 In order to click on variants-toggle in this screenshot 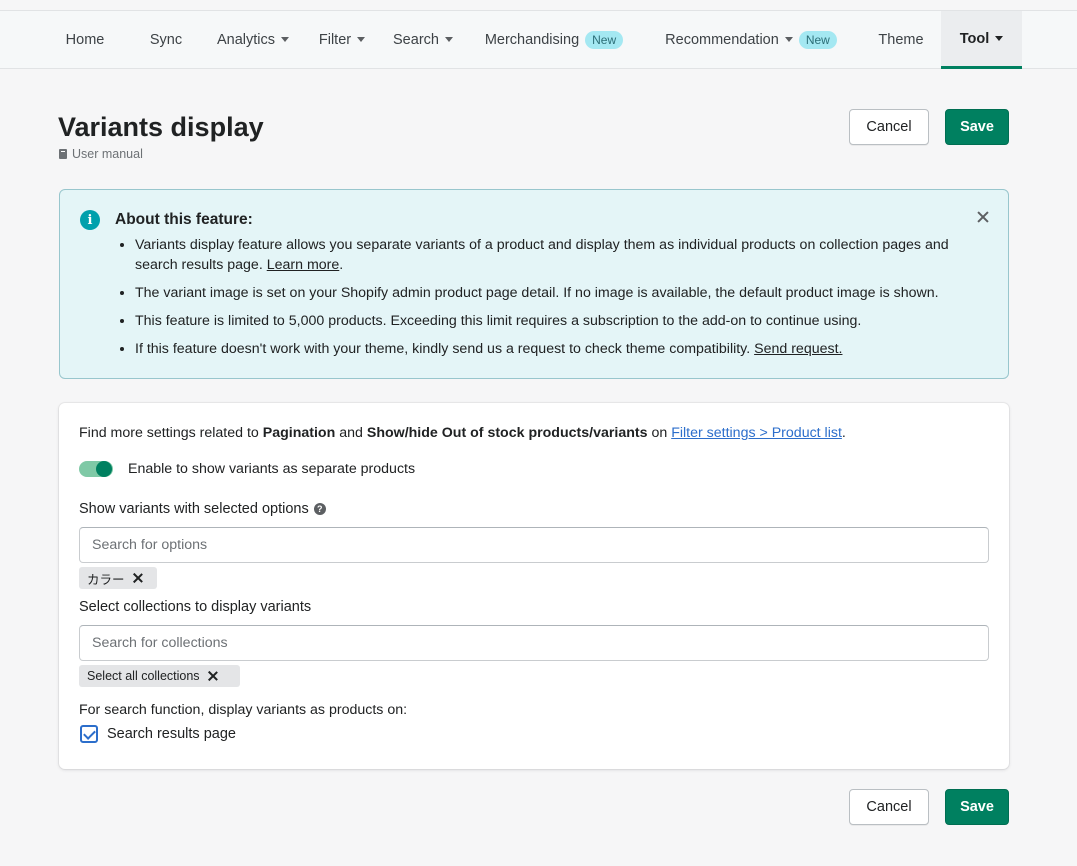, I will do `click(96, 469)`.